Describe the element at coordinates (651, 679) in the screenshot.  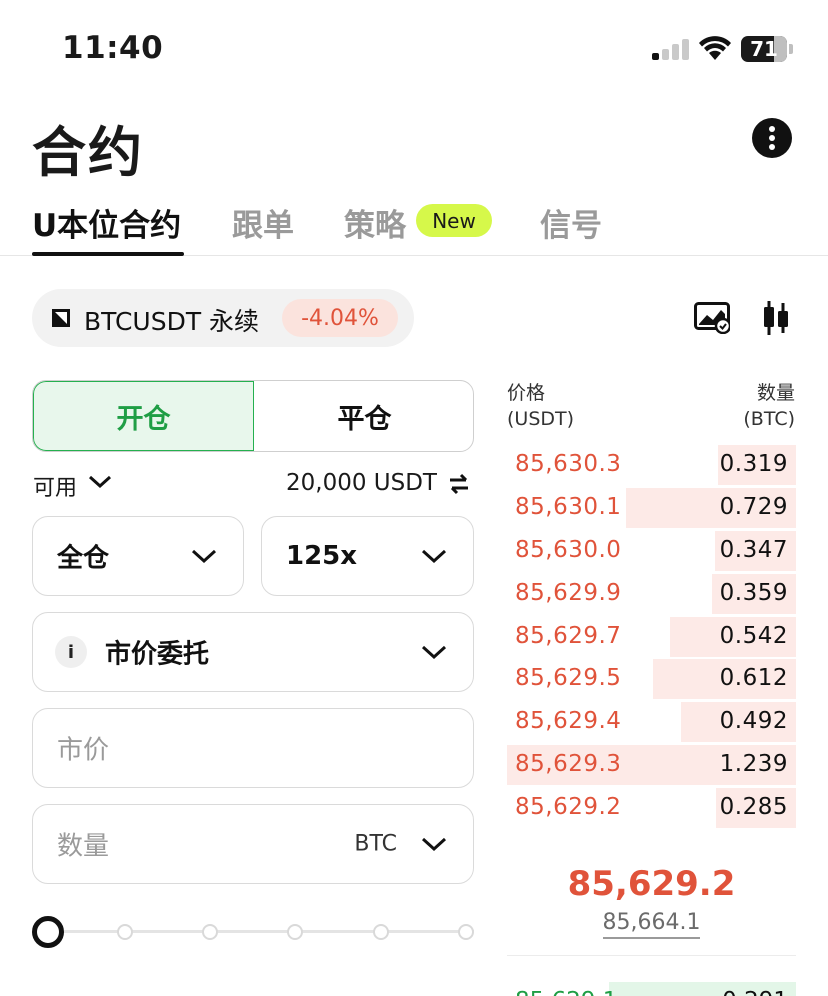
I see `ask-row: 85,629.5 0.612` at that location.